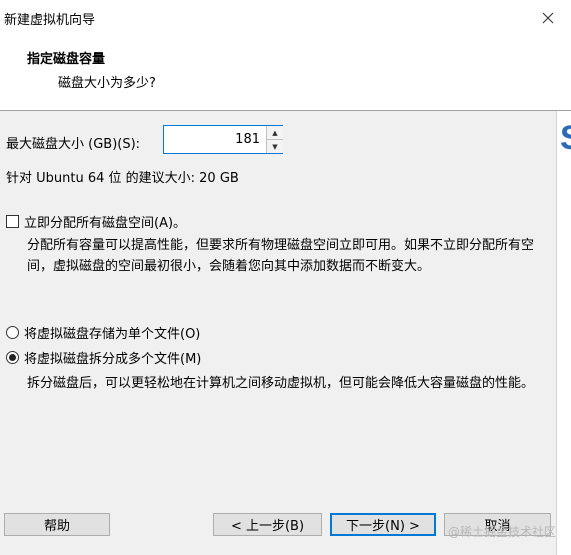  I want to click on disk-size-stepper: ▲ ▼, so click(223, 139).